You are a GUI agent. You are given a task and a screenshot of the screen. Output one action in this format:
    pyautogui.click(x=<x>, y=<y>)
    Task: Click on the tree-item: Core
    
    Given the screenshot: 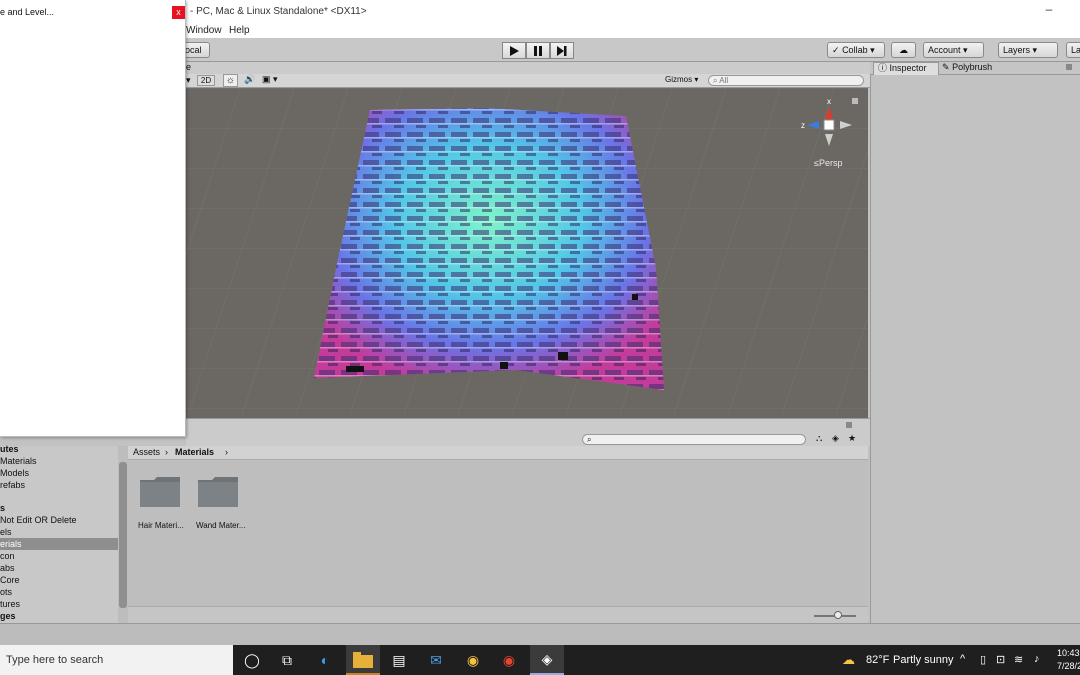 What is the action you would take?
    pyautogui.click(x=59, y=580)
    